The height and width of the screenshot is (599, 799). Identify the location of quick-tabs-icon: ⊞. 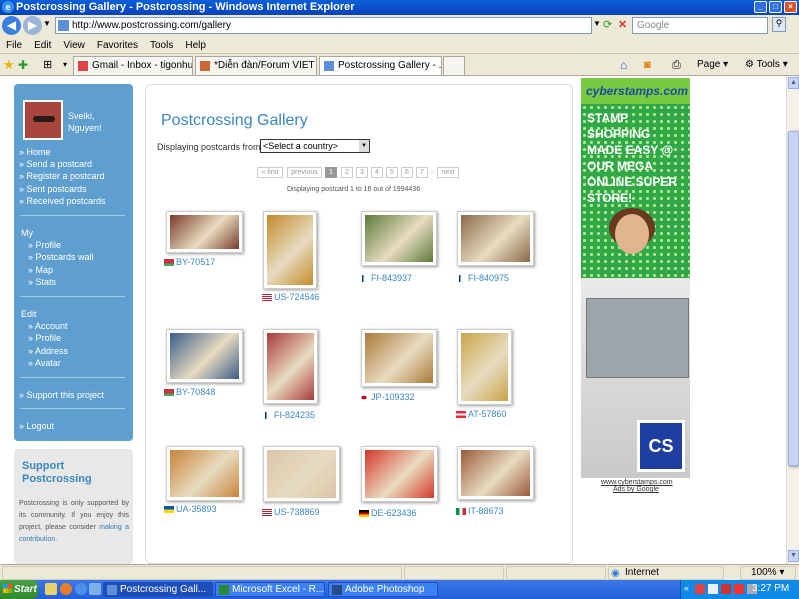
(47, 65).